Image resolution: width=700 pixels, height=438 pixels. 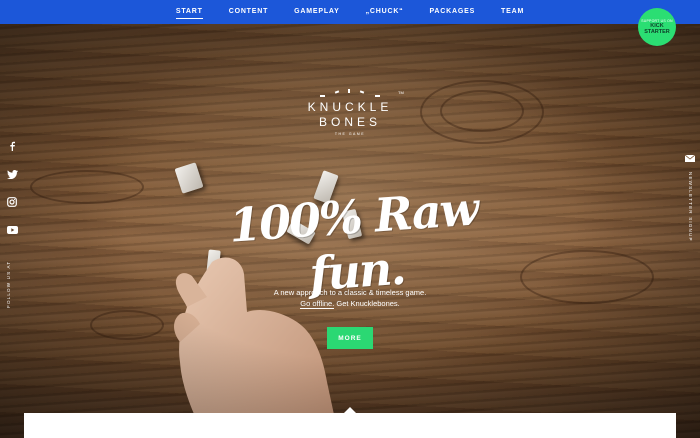 What do you see at coordinates (367, 303) in the screenshot?
I see `tagline-rest: Get Knucklebones.` at bounding box center [367, 303].